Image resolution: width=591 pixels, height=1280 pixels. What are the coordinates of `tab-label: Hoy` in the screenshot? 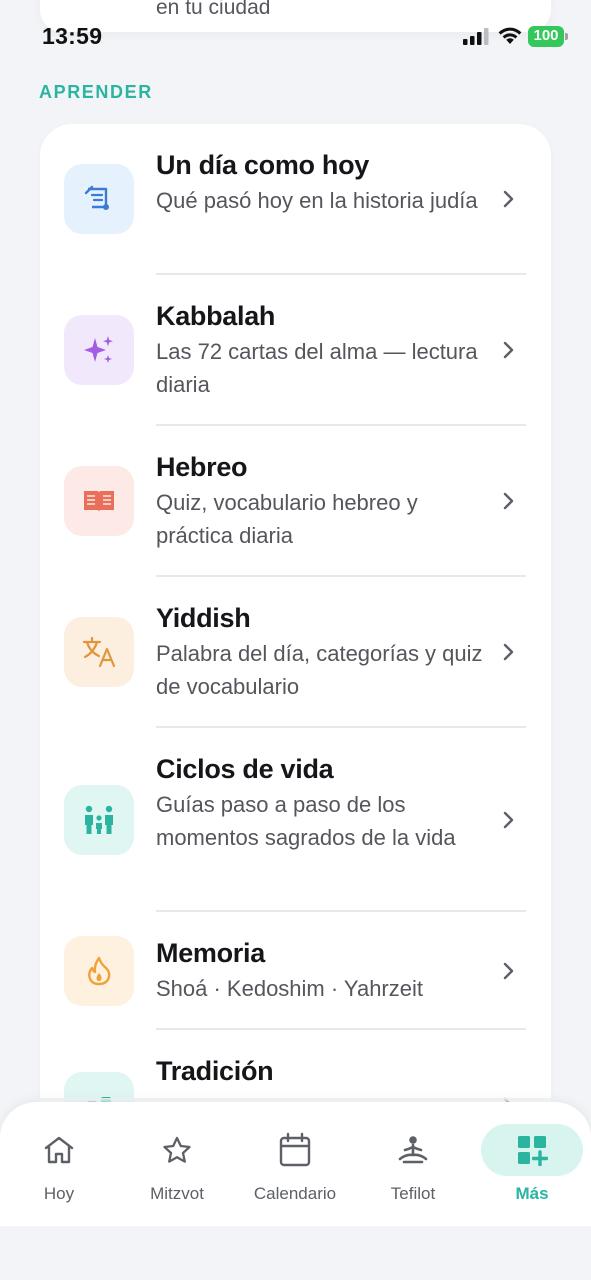 It's located at (59, 1193).